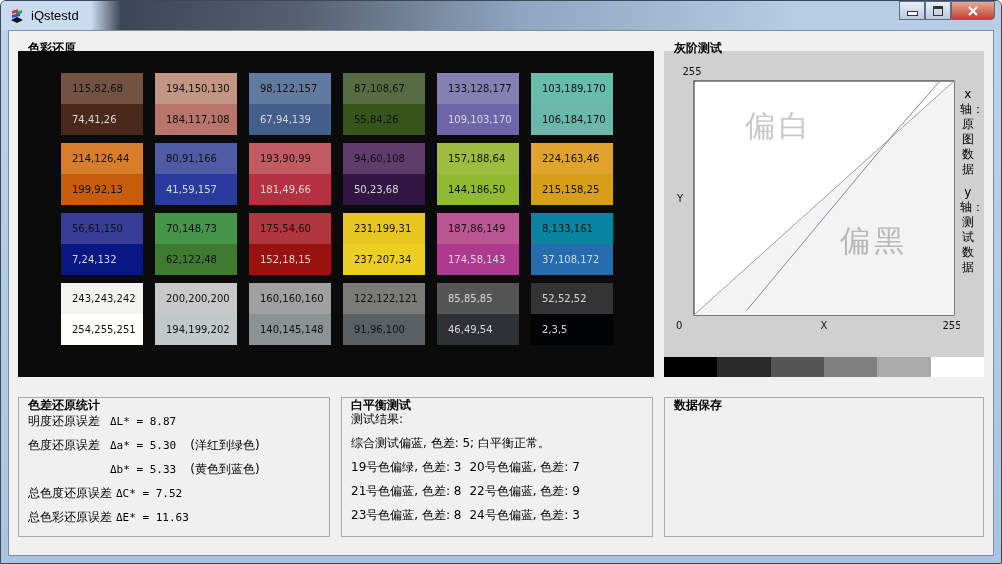 The height and width of the screenshot is (564, 1002). Describe the element at coordinates (17, 15) in the screenshot. I see `app-icon` at that location.